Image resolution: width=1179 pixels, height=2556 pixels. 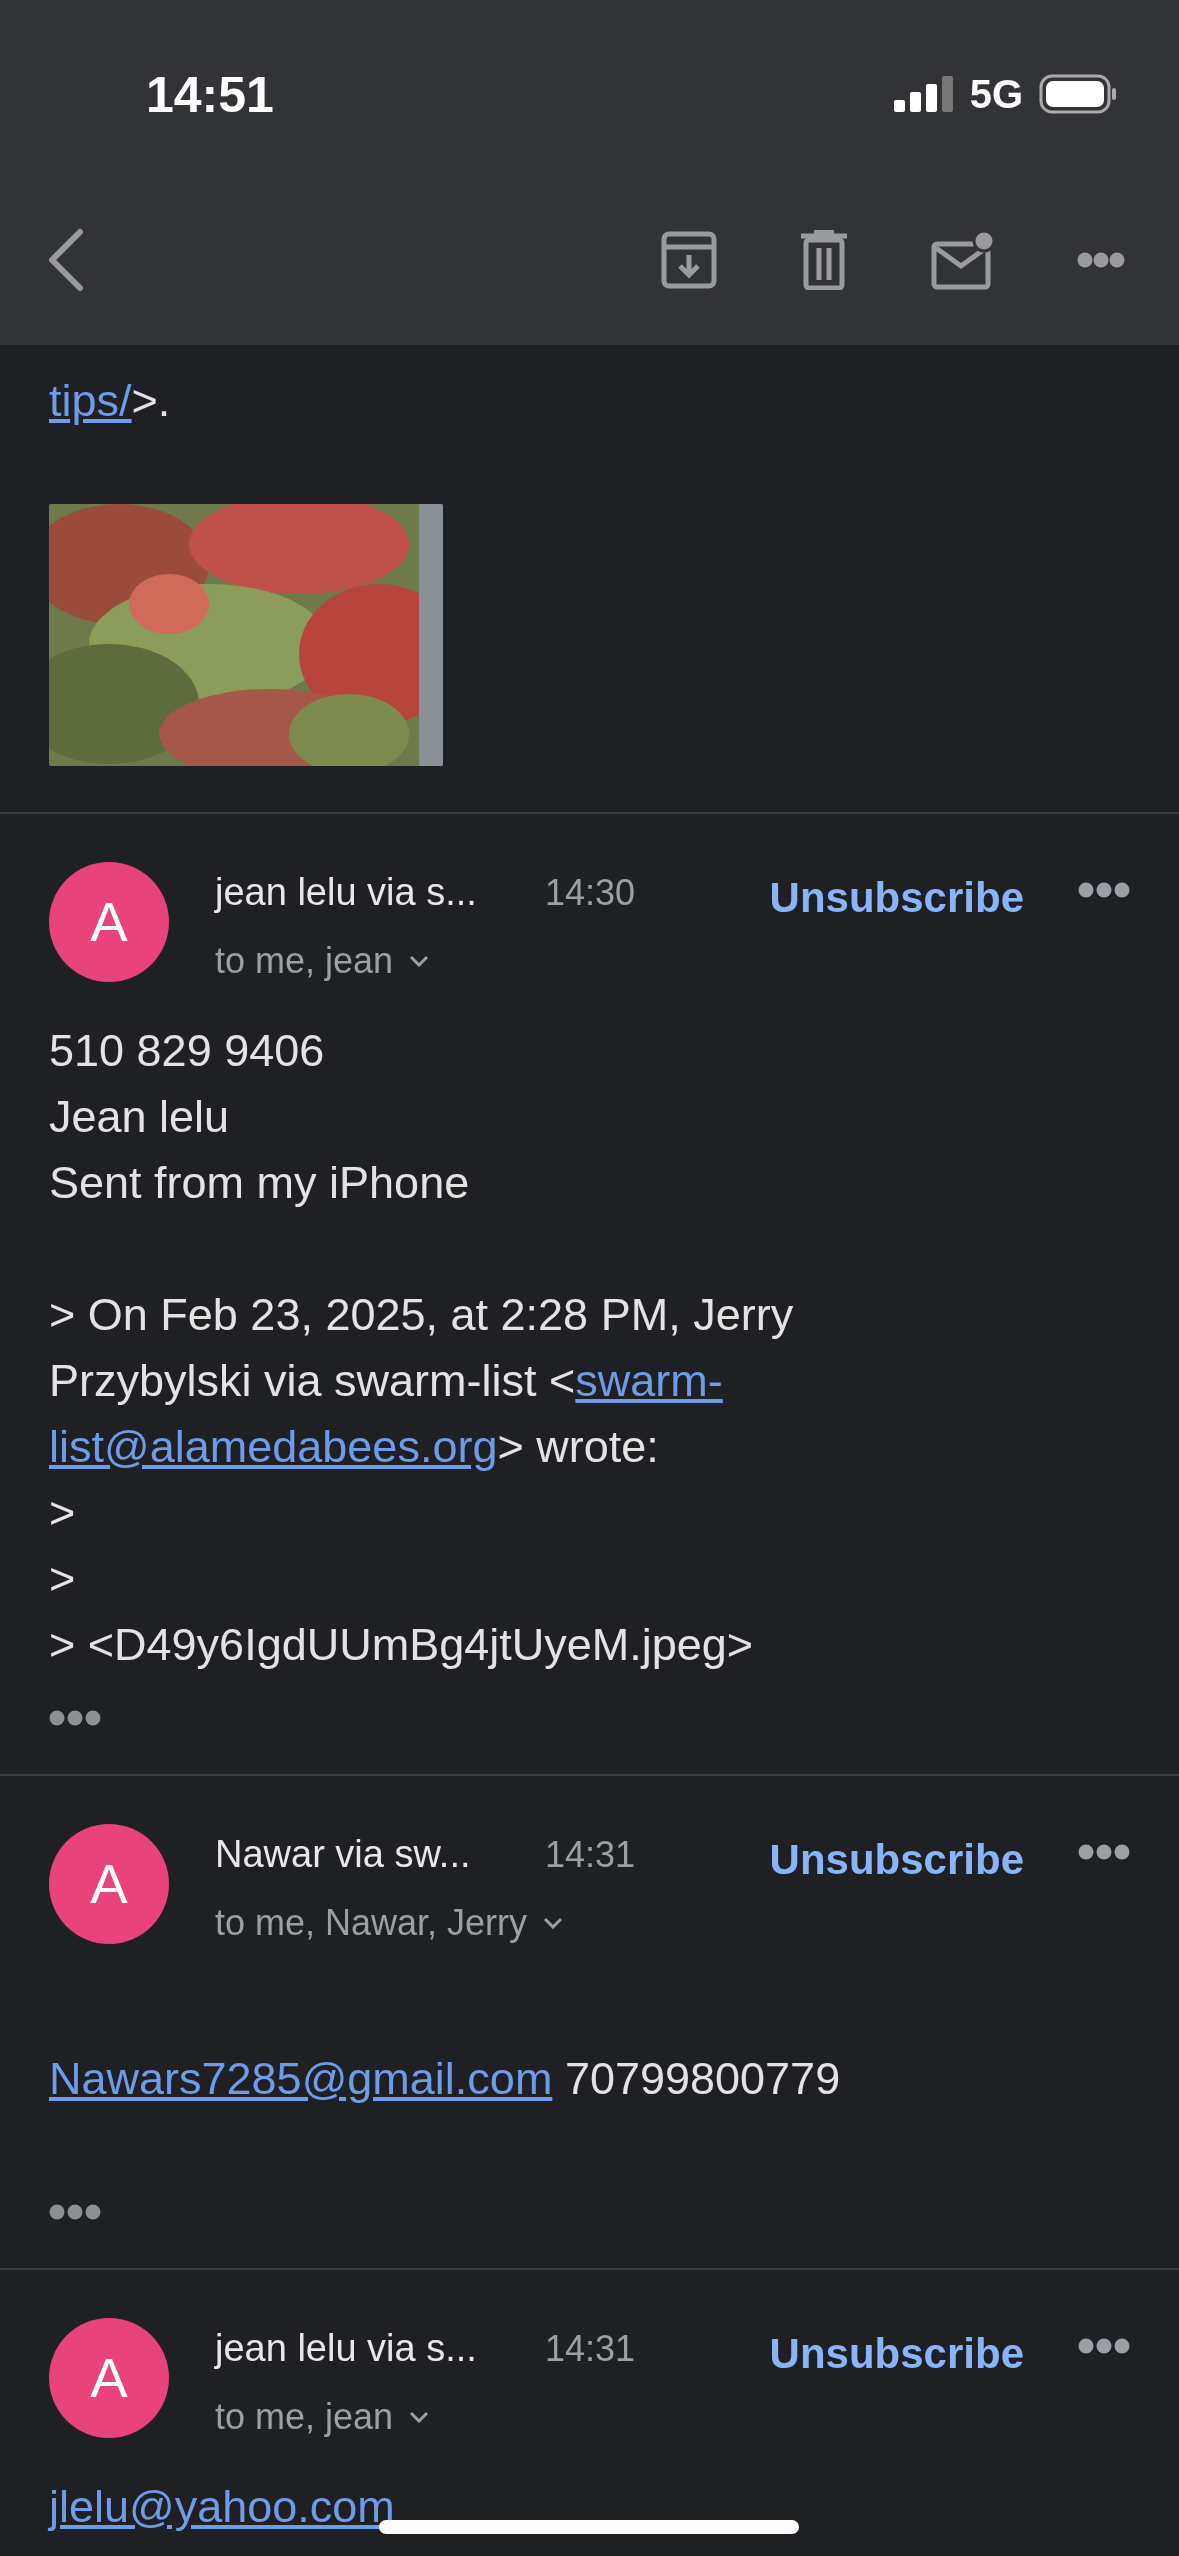 I want to click on body-line: Jean lelu, so click(x=140, y=1117).